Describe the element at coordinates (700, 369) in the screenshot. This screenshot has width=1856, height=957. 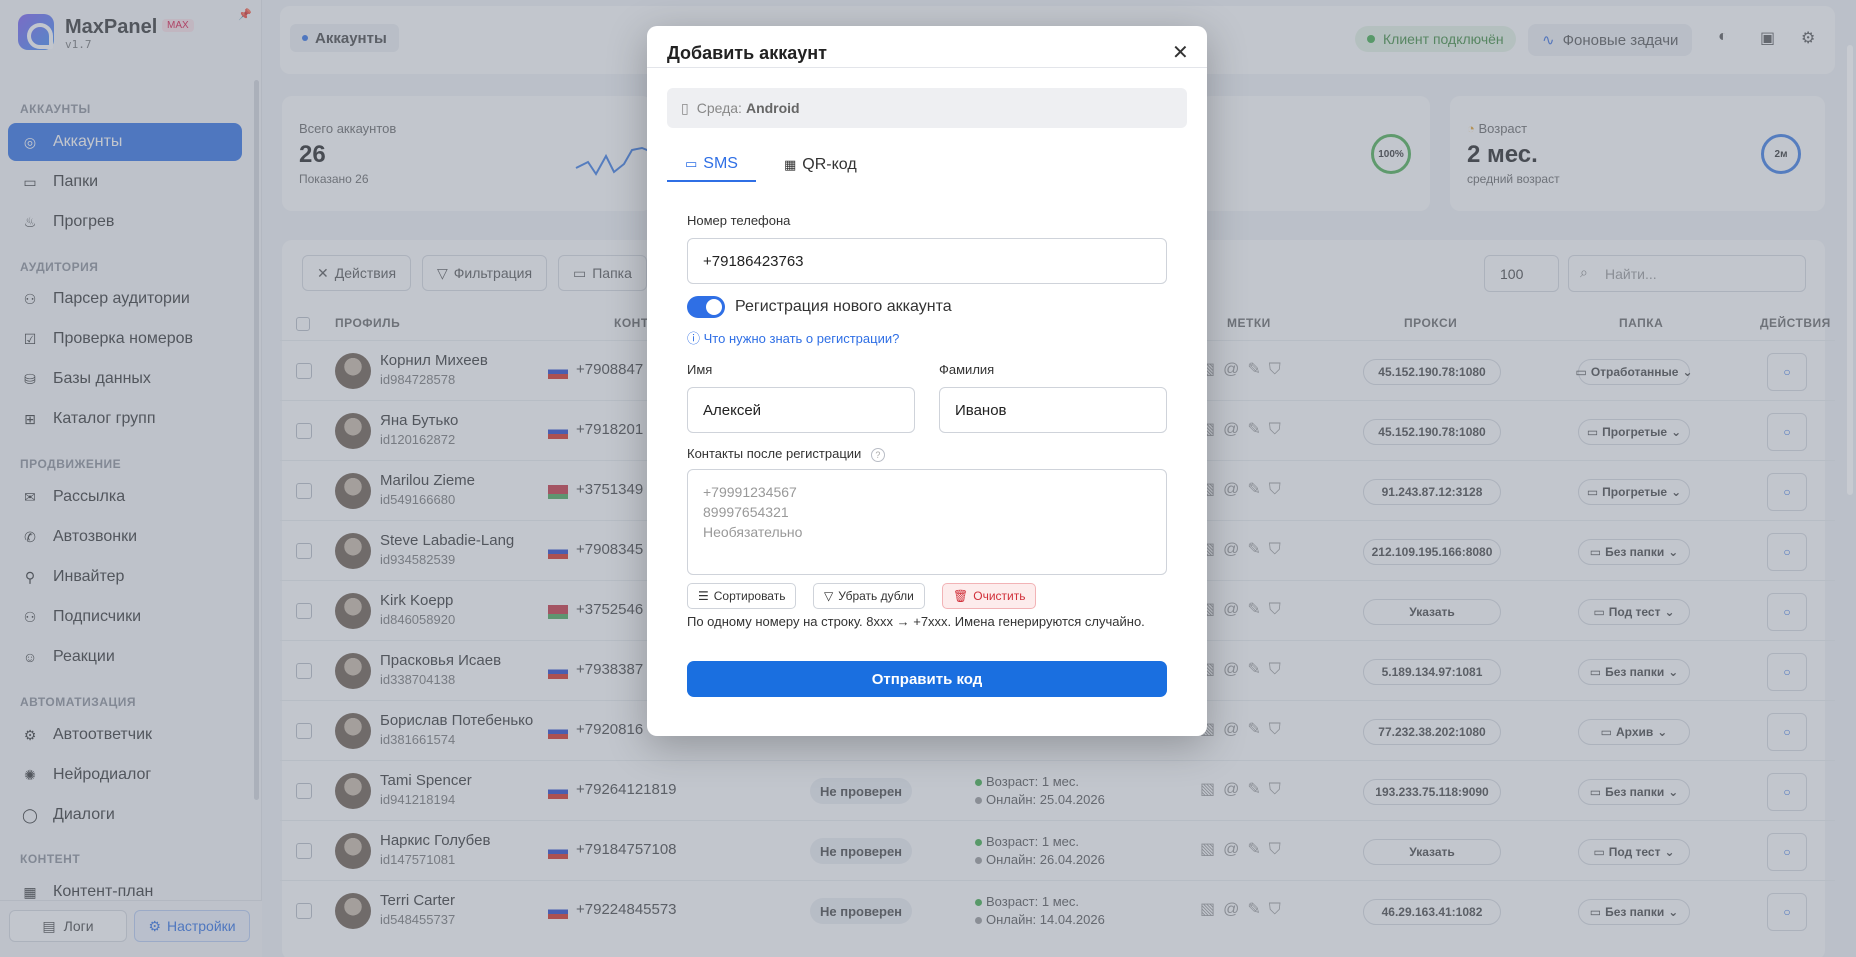
I see `first-name-label: Имя` at that location.